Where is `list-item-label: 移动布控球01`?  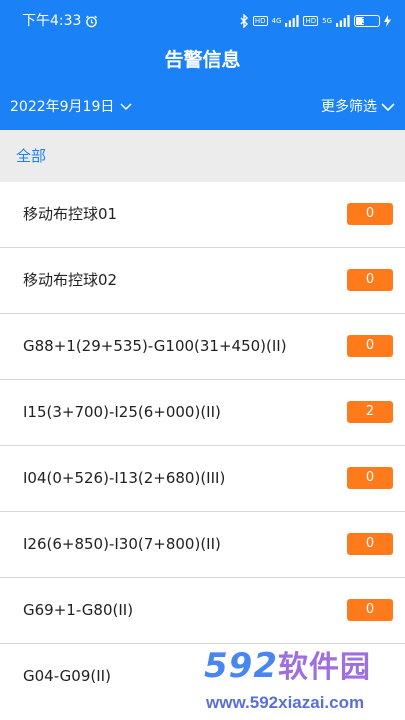
list-item-label: 移动布控球01 is located at coordinates (70, 214).